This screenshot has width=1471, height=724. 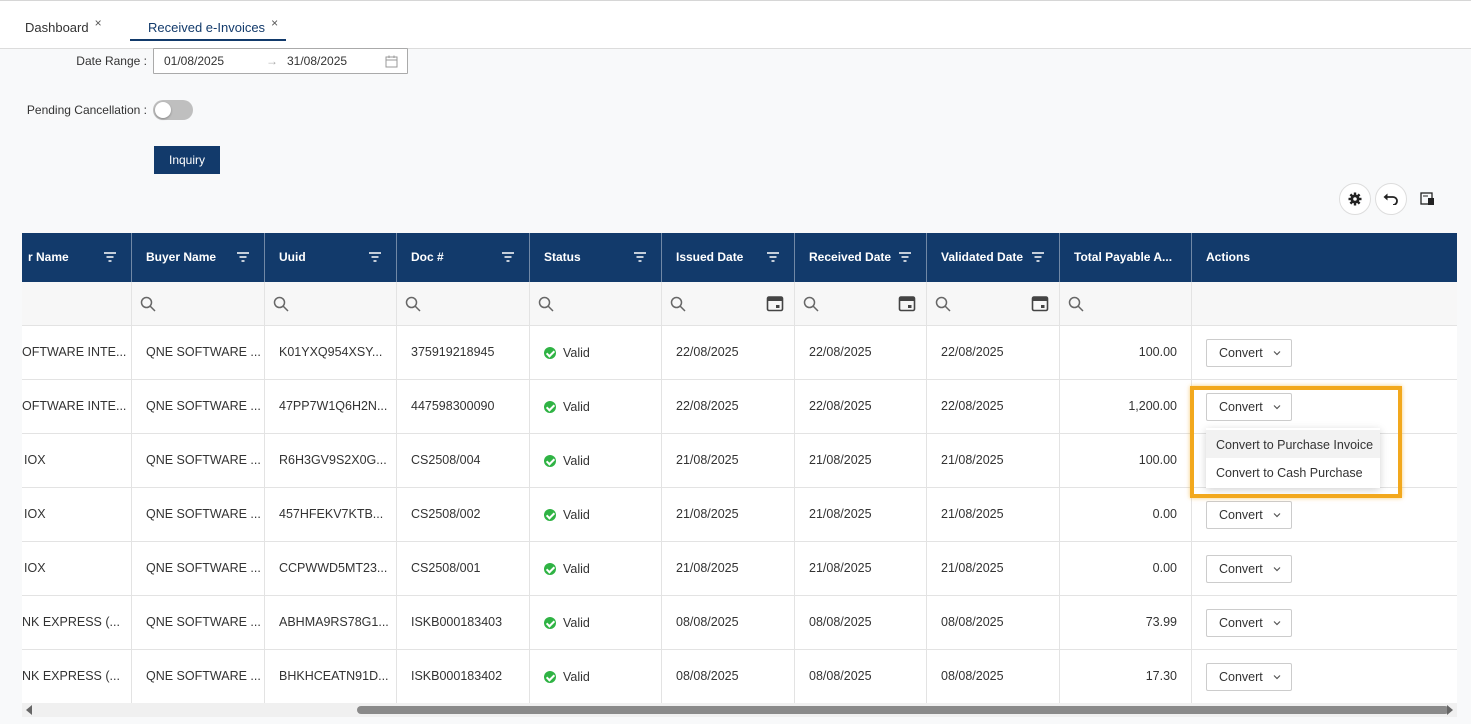 I want to click on column-label: Doc #, so click(x=427, y=257).